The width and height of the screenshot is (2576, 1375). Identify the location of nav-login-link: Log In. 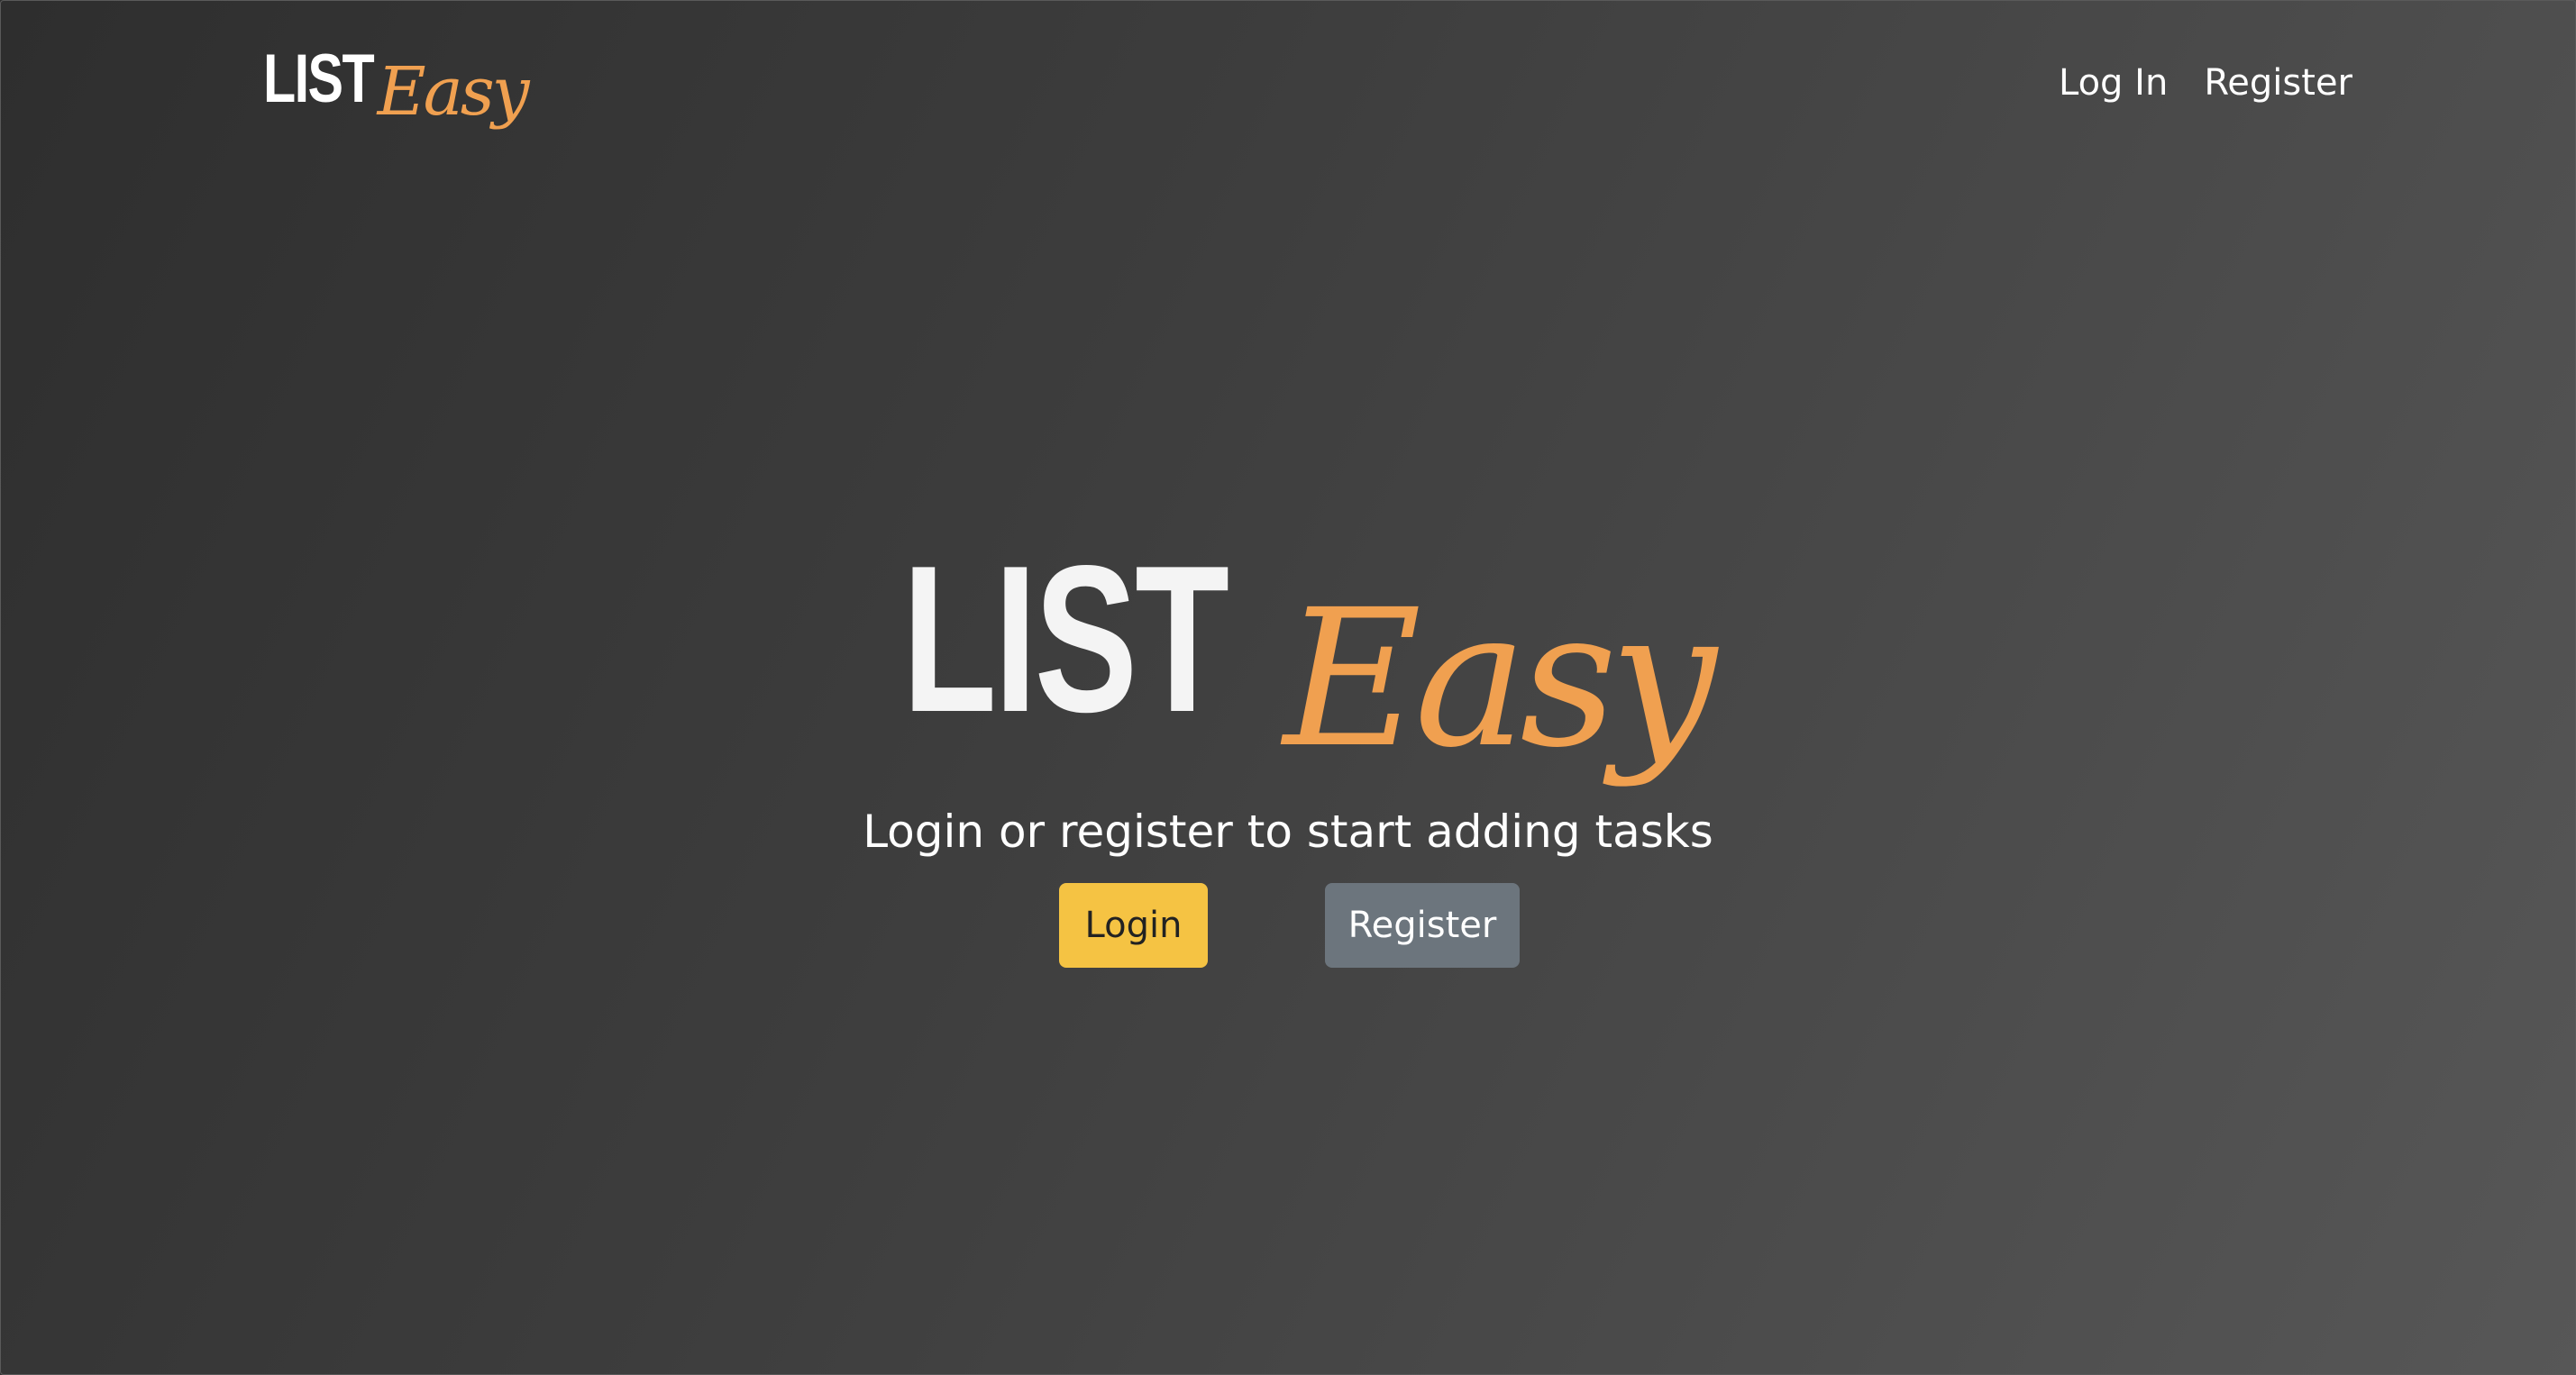
(2113, 83).